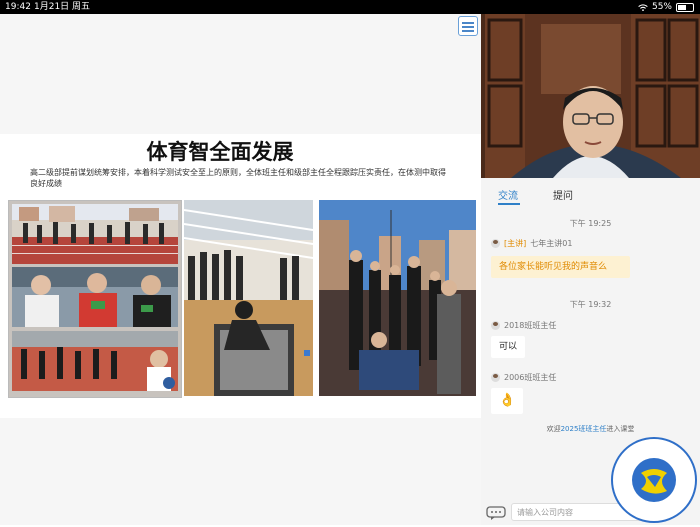  I want to click on message-sender: [主讲] 七年主讲01, so click(531, 243).